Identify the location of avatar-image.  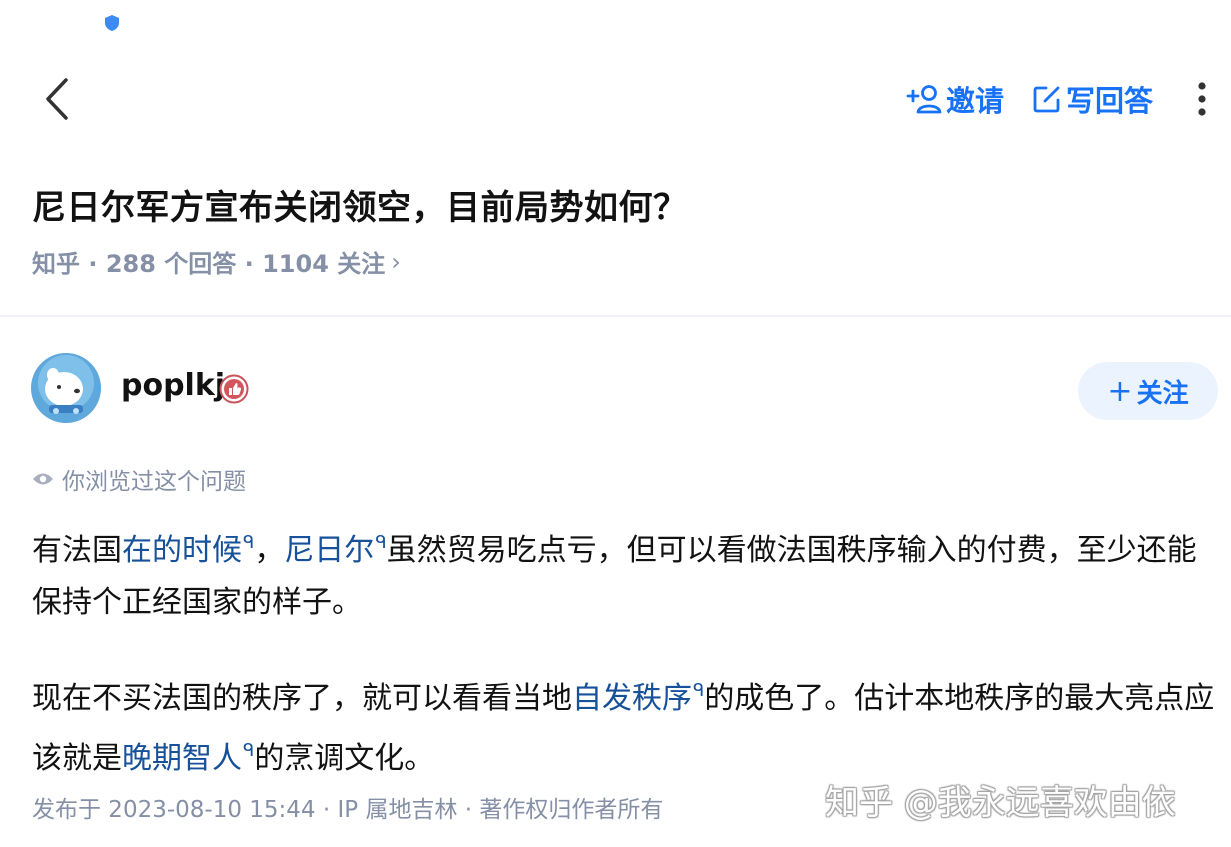
(66, 388).